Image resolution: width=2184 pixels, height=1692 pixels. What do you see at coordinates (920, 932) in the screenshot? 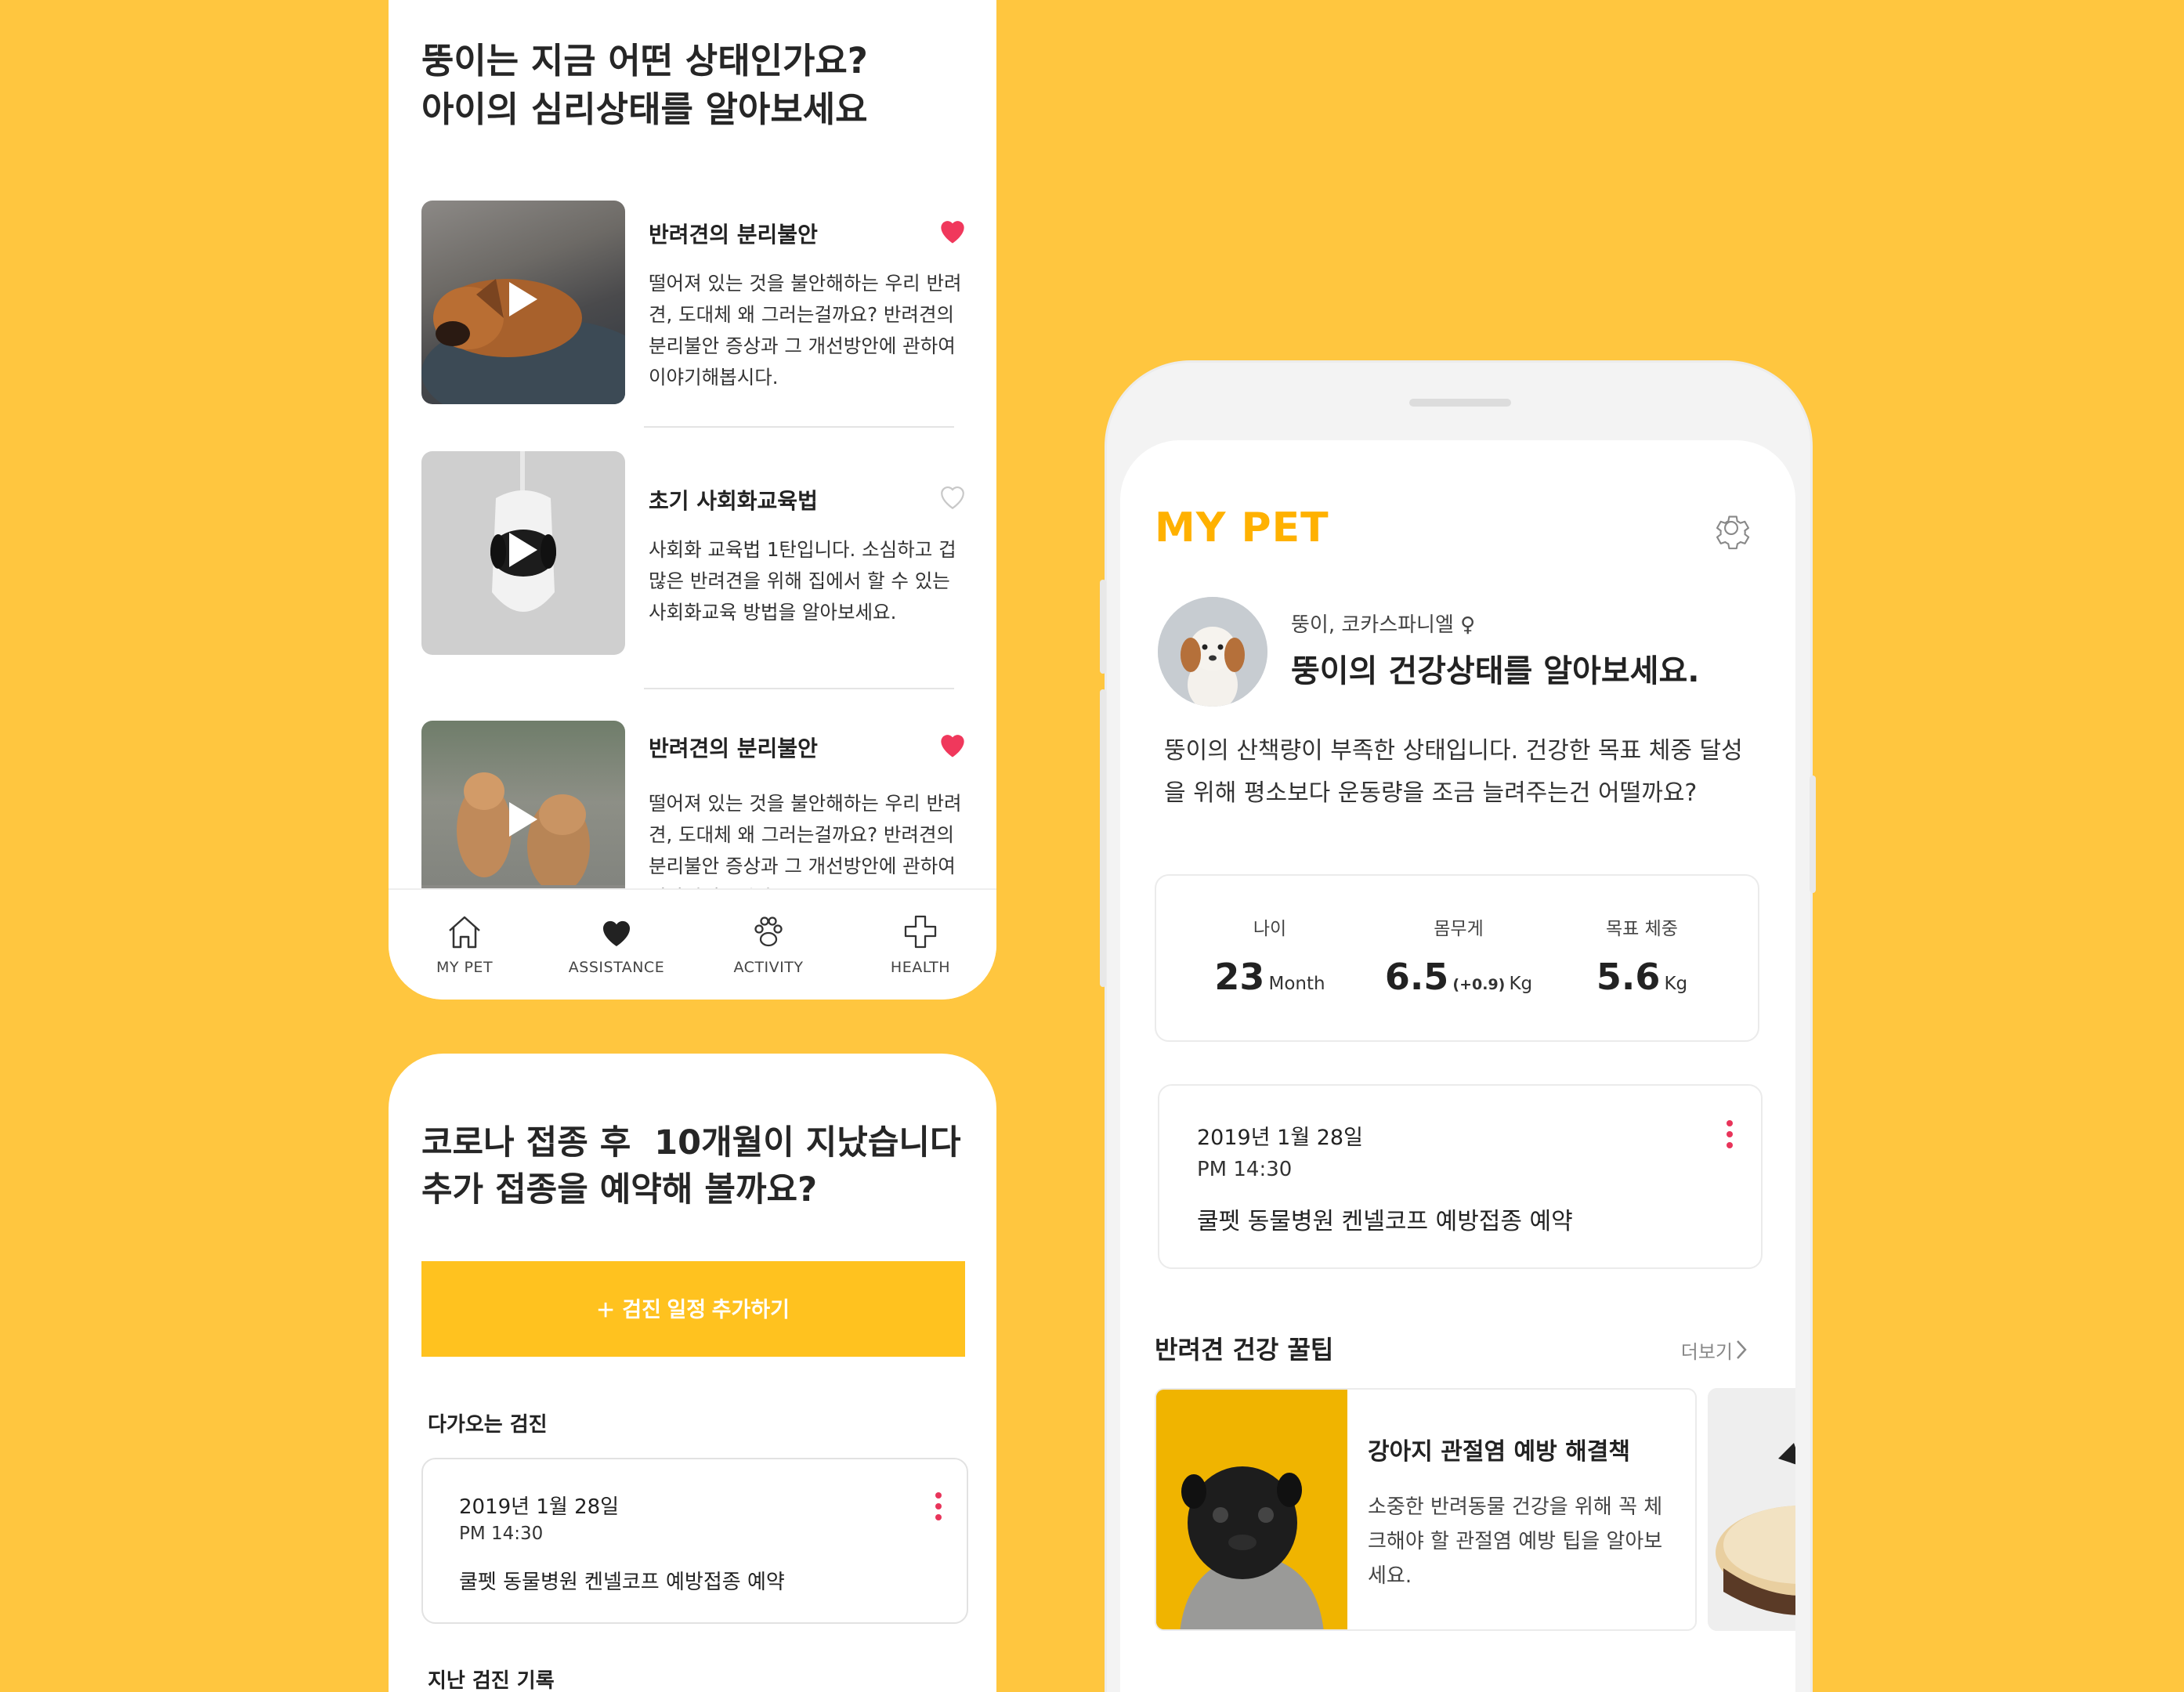
I see `medical-cross-icon` at bounding box center [920, 932].